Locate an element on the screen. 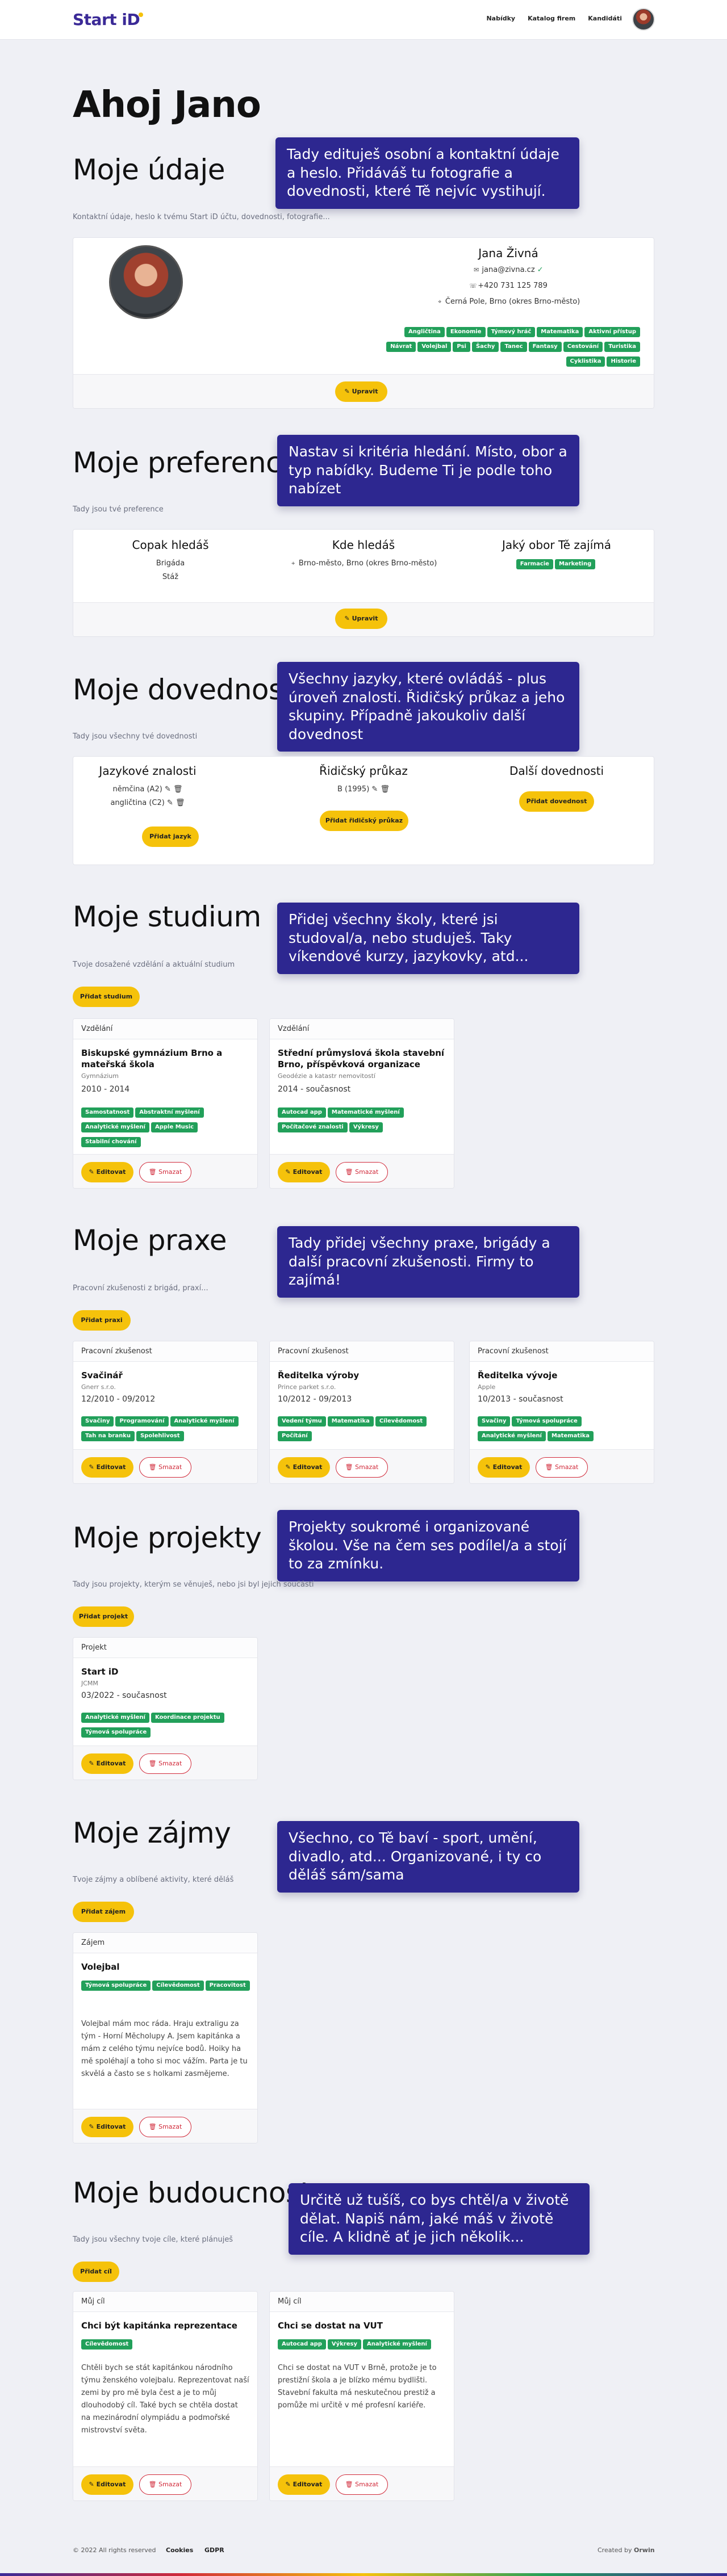 This screenshot has height=2576, width=727. card-header: Vzdělání is located at coordinates (362, 1029).